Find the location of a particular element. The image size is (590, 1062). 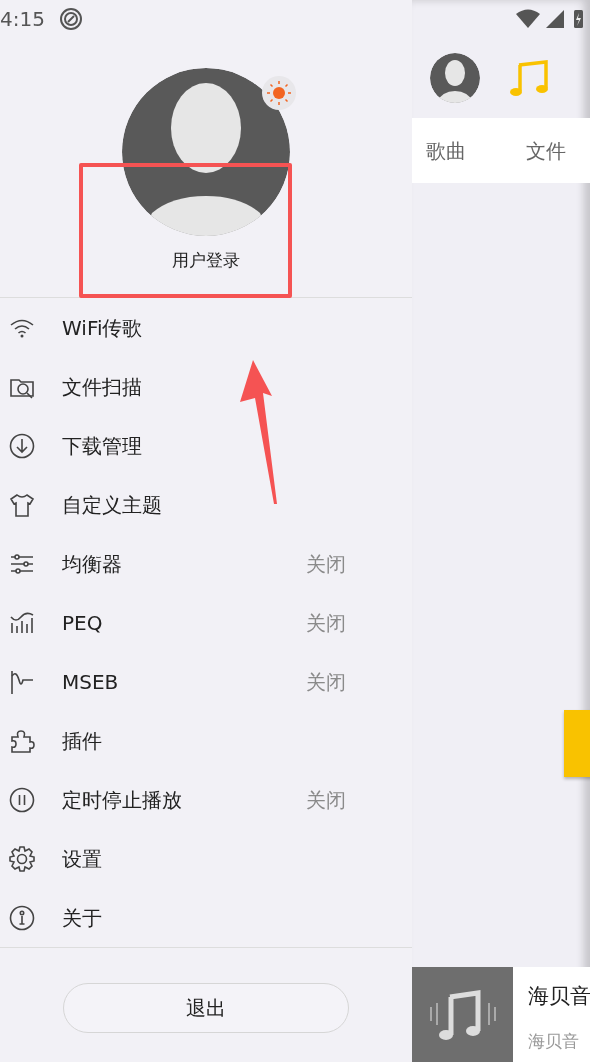

info-icon is located at coordinates (22, 917).